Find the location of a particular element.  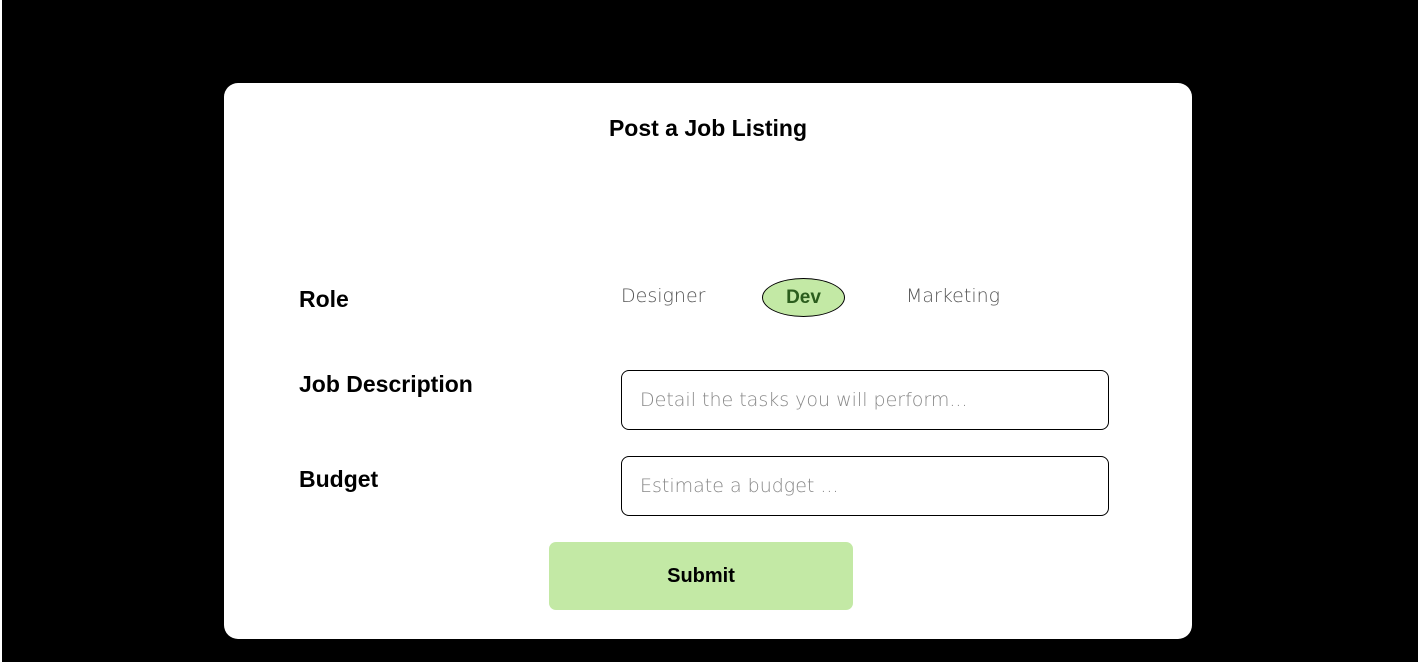

role-option-marketing: Marketing is located at coordinates (953, 296).